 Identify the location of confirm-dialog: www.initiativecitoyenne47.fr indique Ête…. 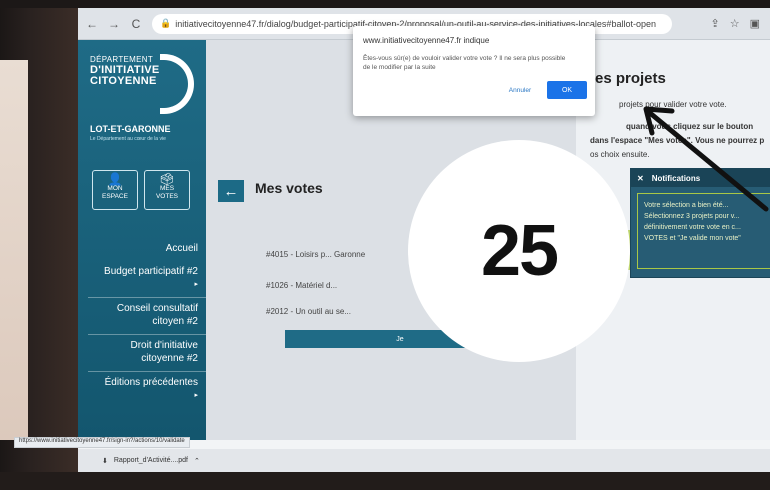
(474, 71).